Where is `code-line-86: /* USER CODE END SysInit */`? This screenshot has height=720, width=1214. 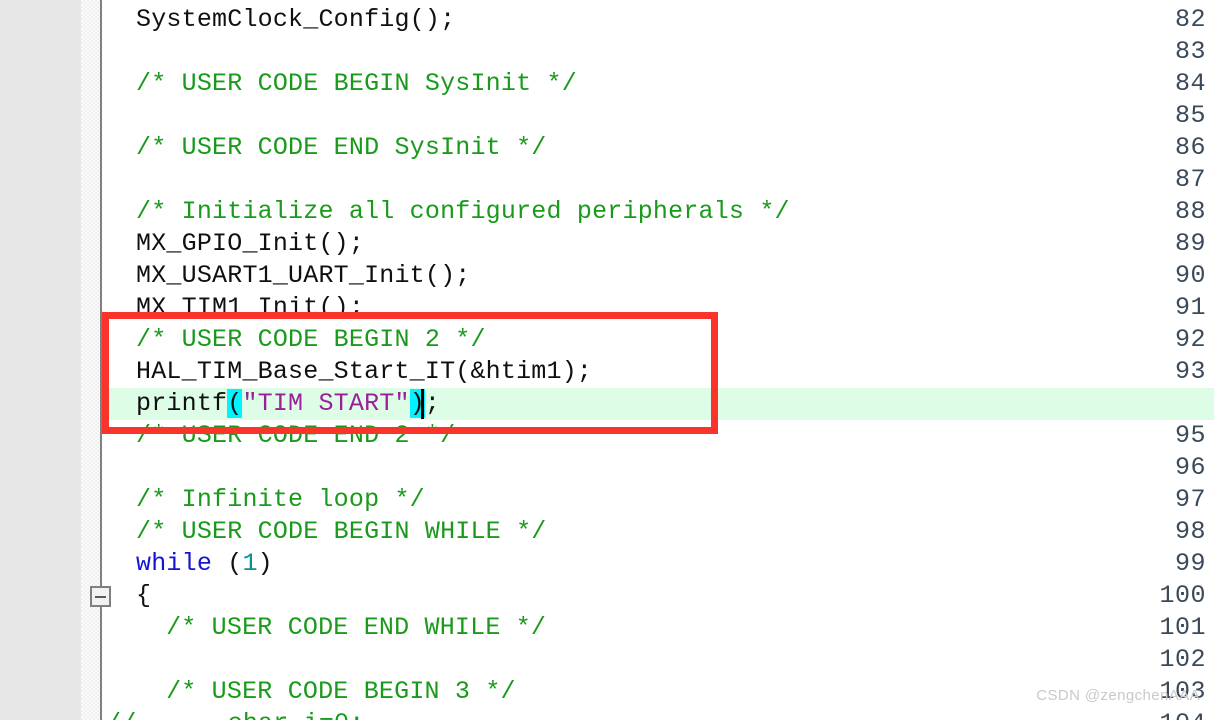
code-line-86: /* USER CODE END SysInit */ is located at coordinates (341, 148).